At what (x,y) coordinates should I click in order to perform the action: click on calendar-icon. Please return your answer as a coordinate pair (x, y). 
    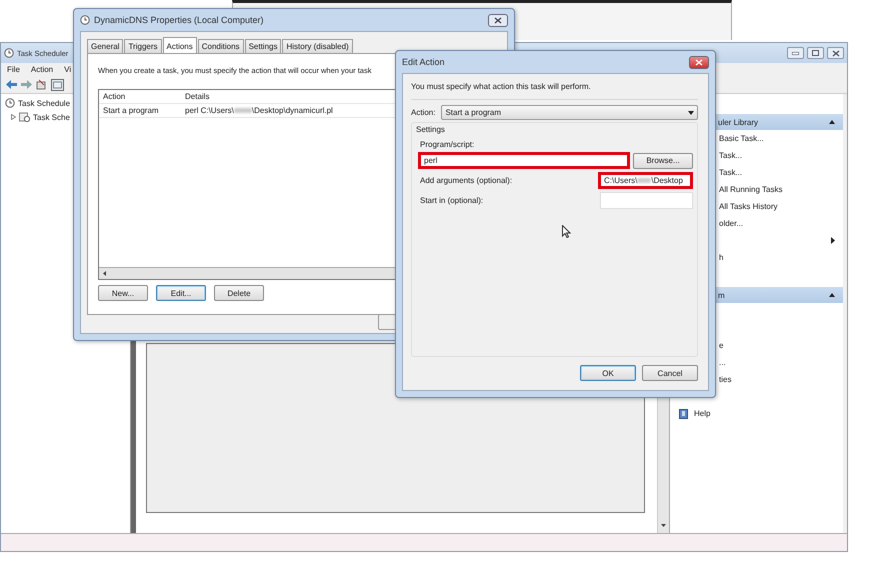
    Looking at the image, I should click on (24, 117).